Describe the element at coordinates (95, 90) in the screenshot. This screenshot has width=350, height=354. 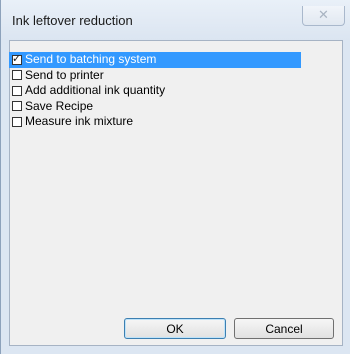
I see `option-label: Add additional ink quantity` at that location.